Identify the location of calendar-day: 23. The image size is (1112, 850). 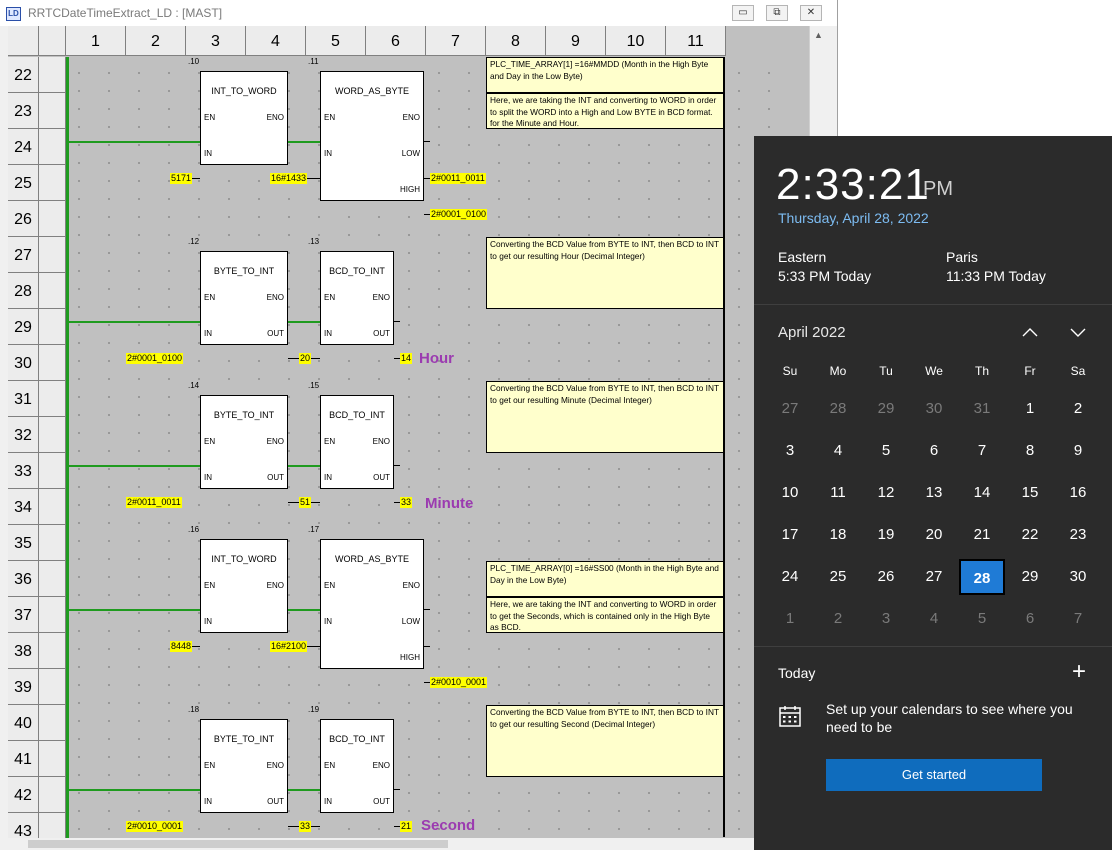
(1078, 535).